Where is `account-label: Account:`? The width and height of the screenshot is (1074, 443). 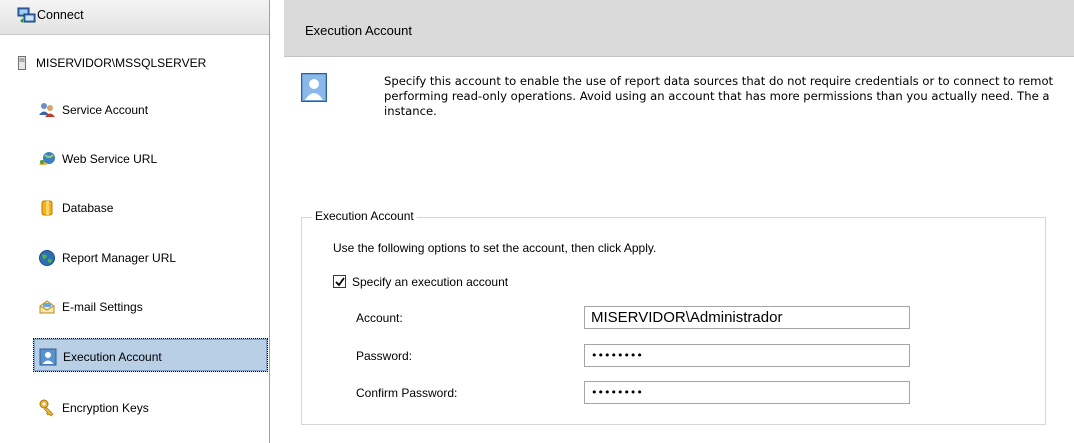 account-label: Account: is located at coordinates (379, 318).